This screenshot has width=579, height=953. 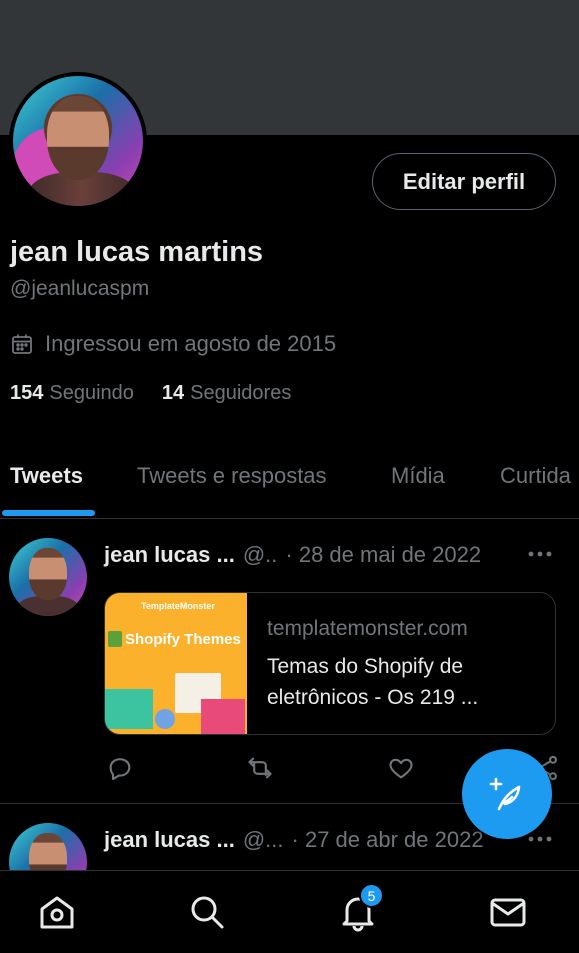 I want to click on retweet-icon, so click(x=260, y=768).